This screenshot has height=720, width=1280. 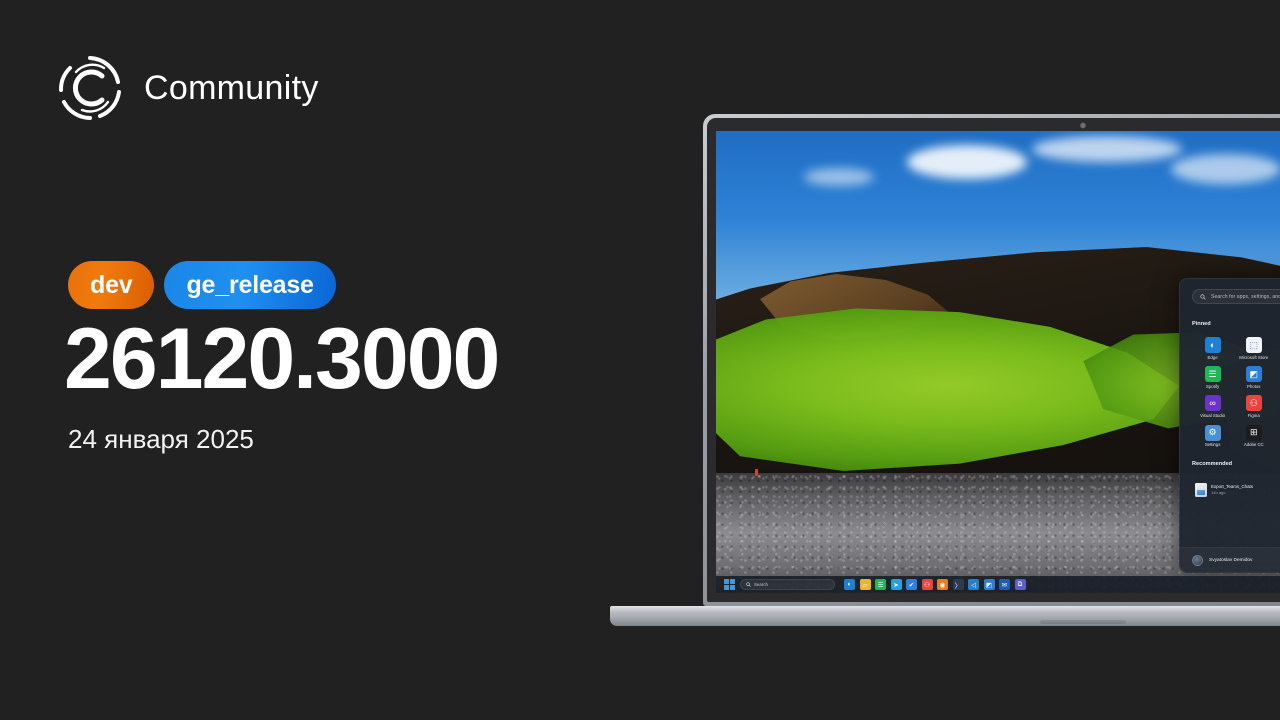 I want to click on pinned-app: ☰ Spotify, so click(x=1212, y=377).